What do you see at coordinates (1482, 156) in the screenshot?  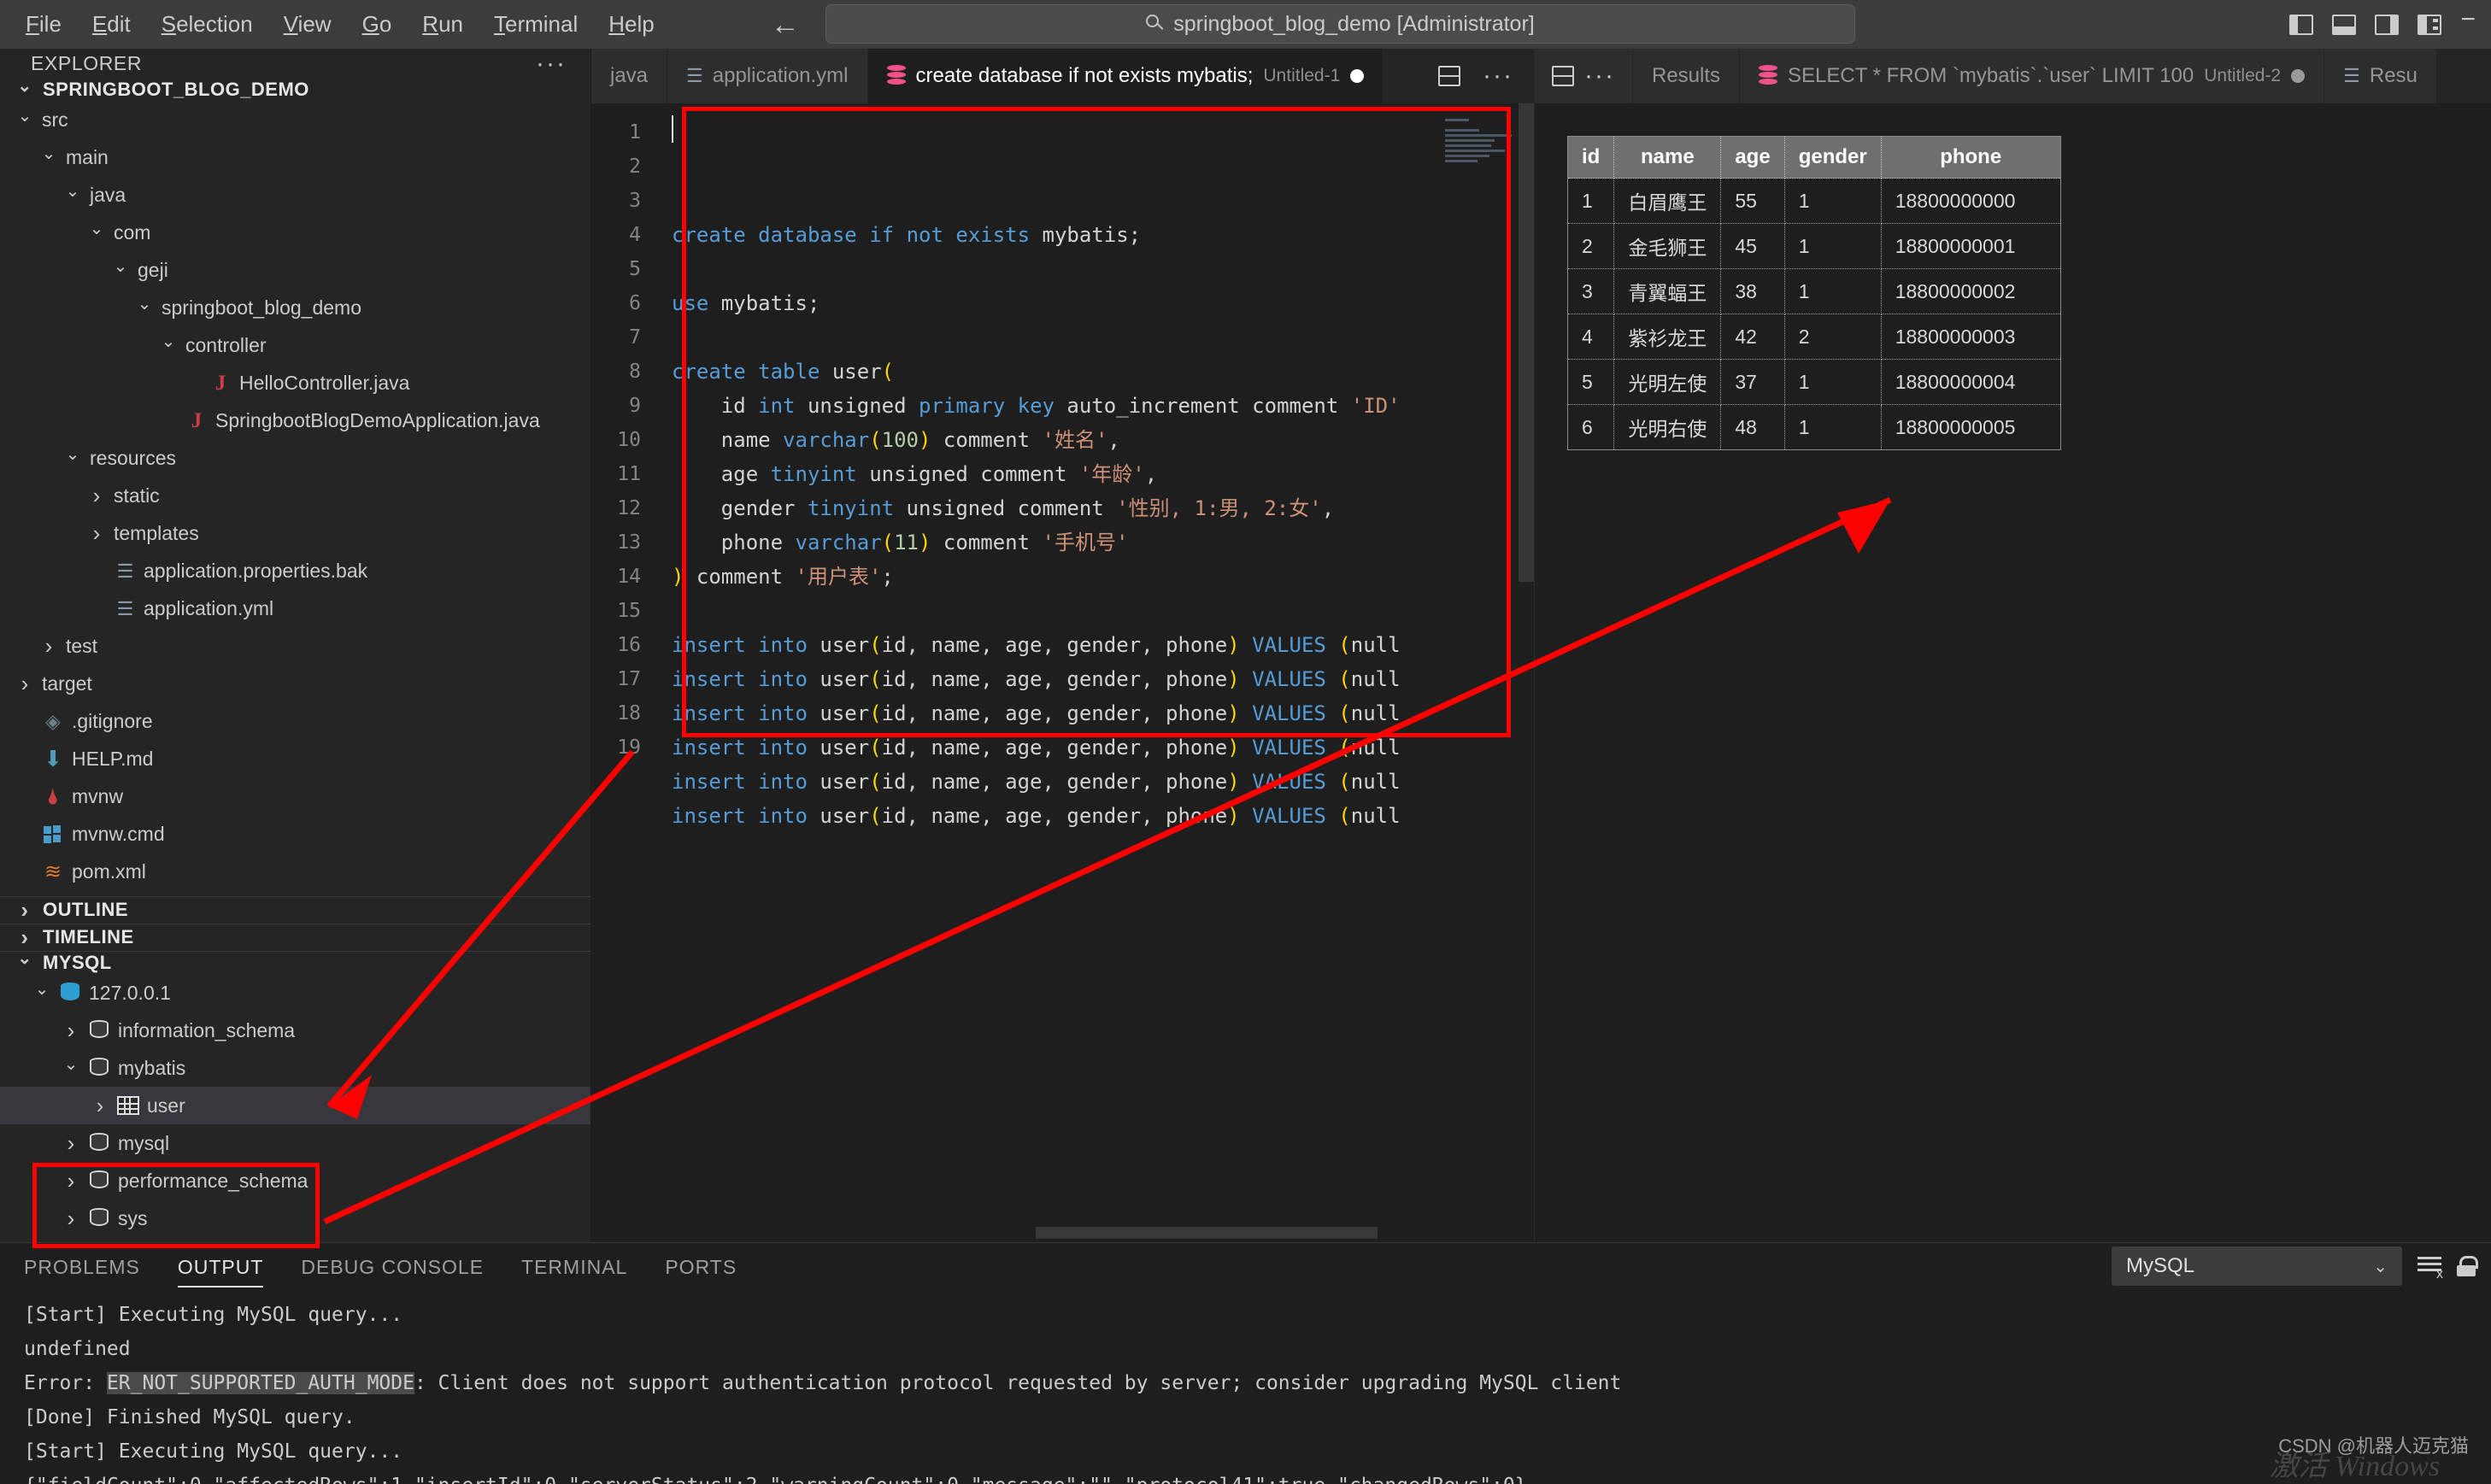 I see `minimap` at bounding box center [1482, 156].